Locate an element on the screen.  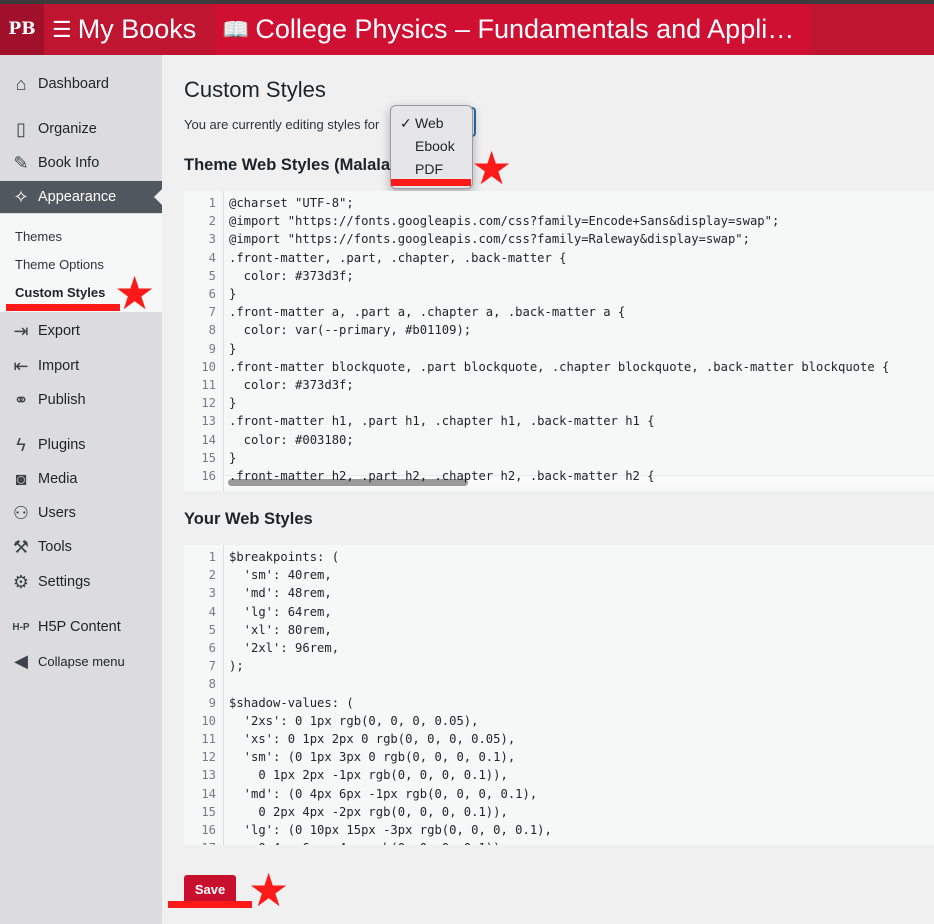
sidebar-item-dashboard: ⌂ Dashboard is located at coordinates (81, 84).